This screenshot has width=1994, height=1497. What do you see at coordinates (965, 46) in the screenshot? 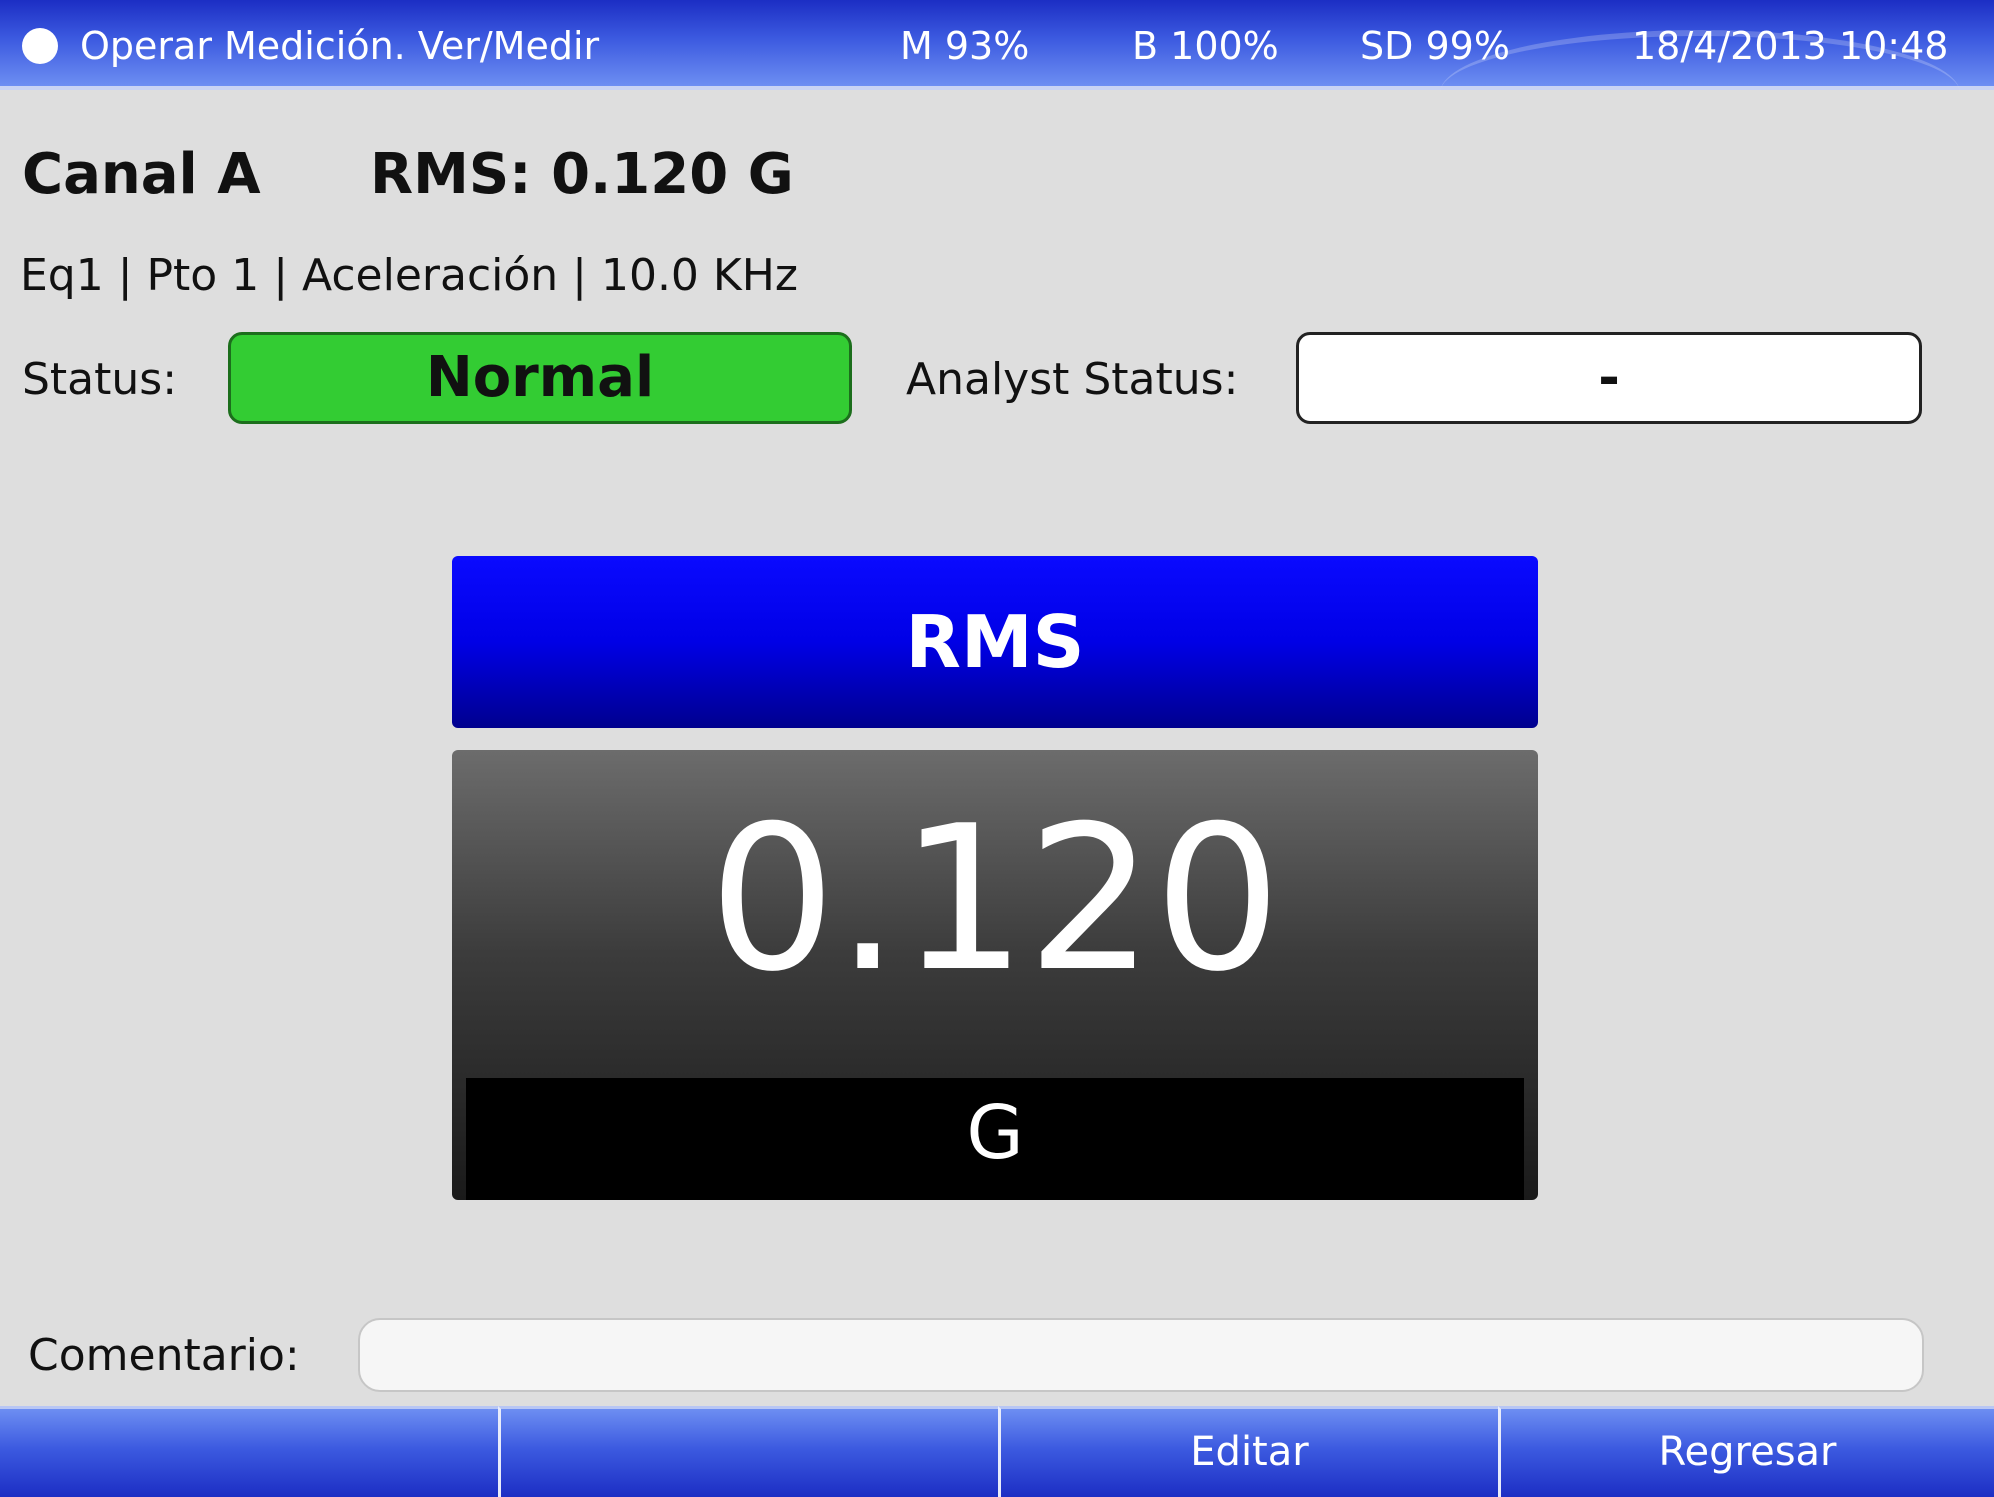
I see `memory-indicator: M 93%` at bounding box center [965, 46].